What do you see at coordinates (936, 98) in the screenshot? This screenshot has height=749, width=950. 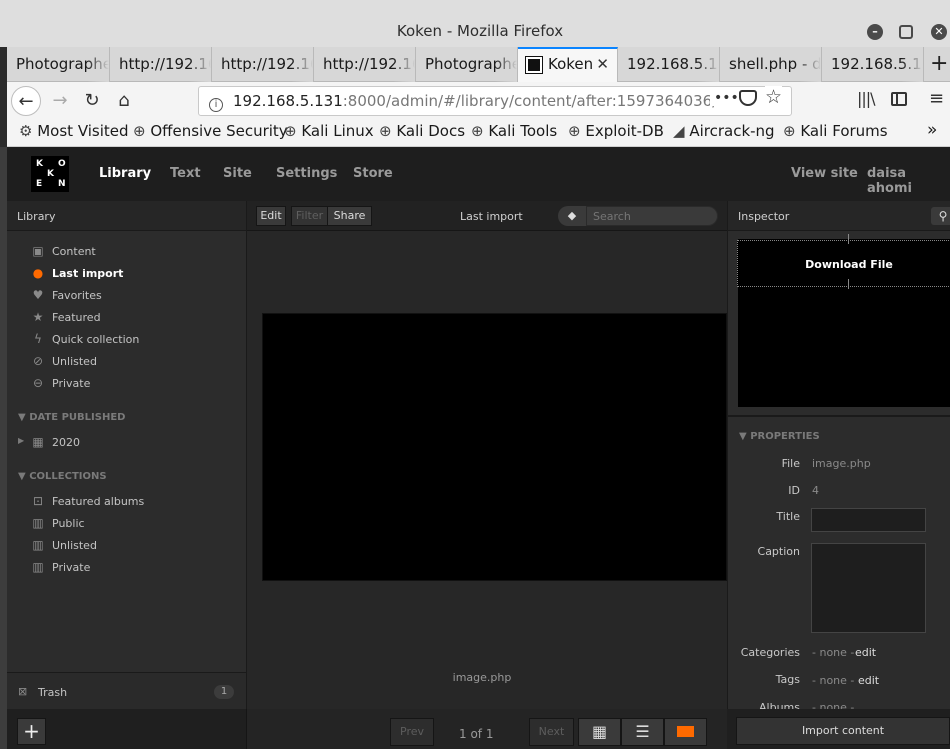 I see `menu-icon: ≡` at bounding box center [936, 98].